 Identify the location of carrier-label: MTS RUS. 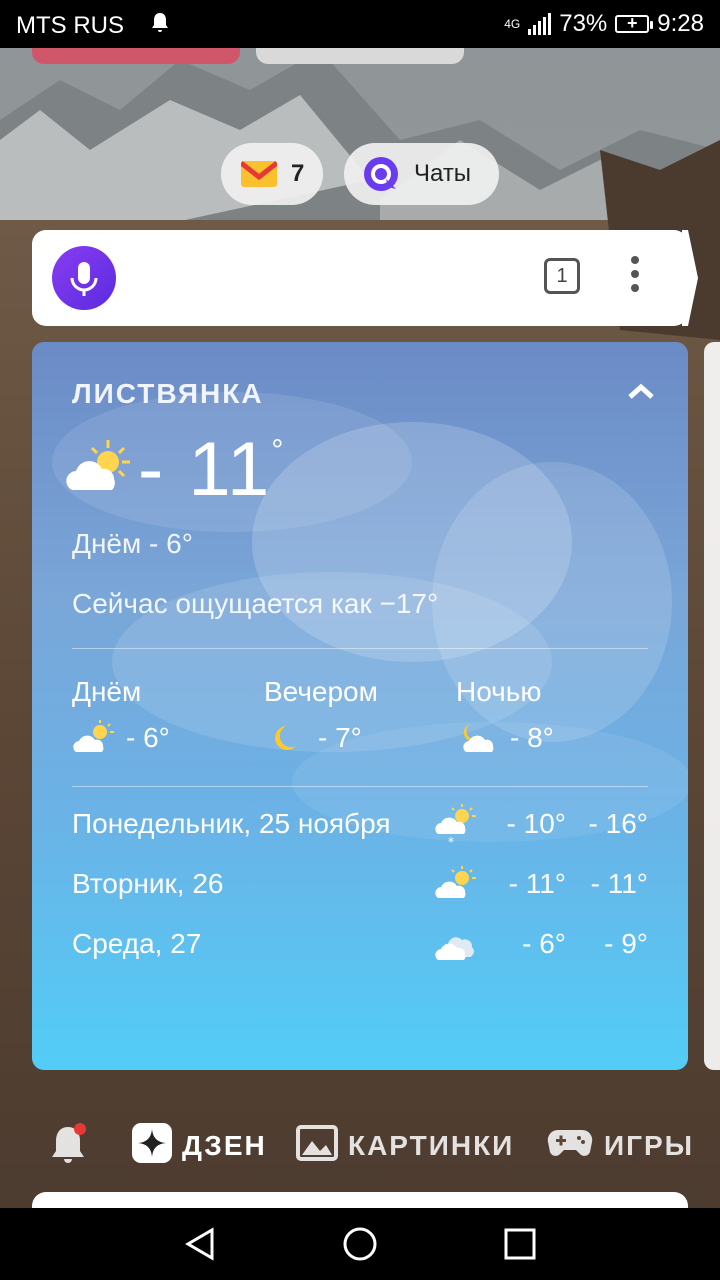
(70, 25).